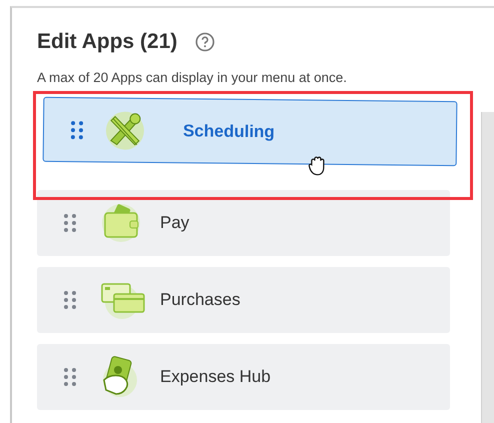  I want to click on cash-in-hand-icon, so click(120, 377).